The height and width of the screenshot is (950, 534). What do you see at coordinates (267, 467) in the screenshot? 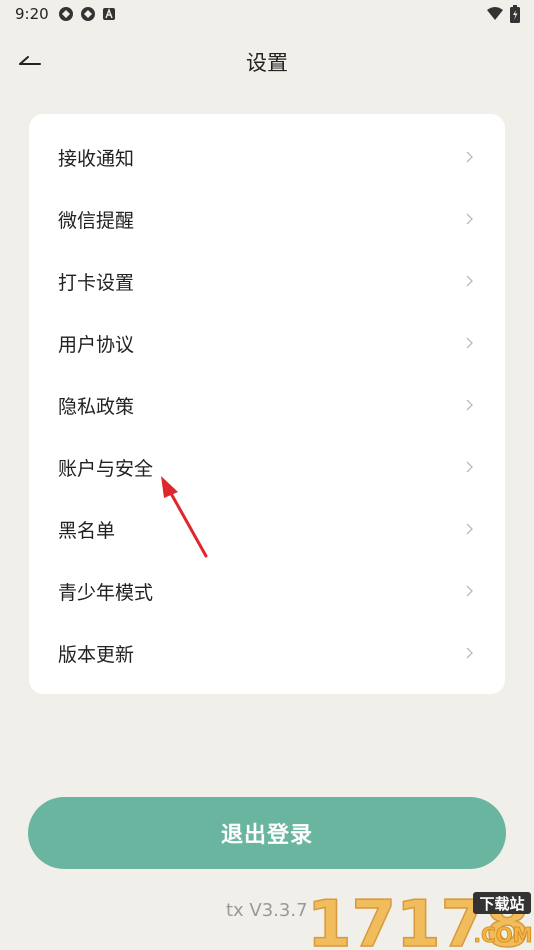
I see `settings-item-account-security: 账户与安全` at bounding box center [267, 467].